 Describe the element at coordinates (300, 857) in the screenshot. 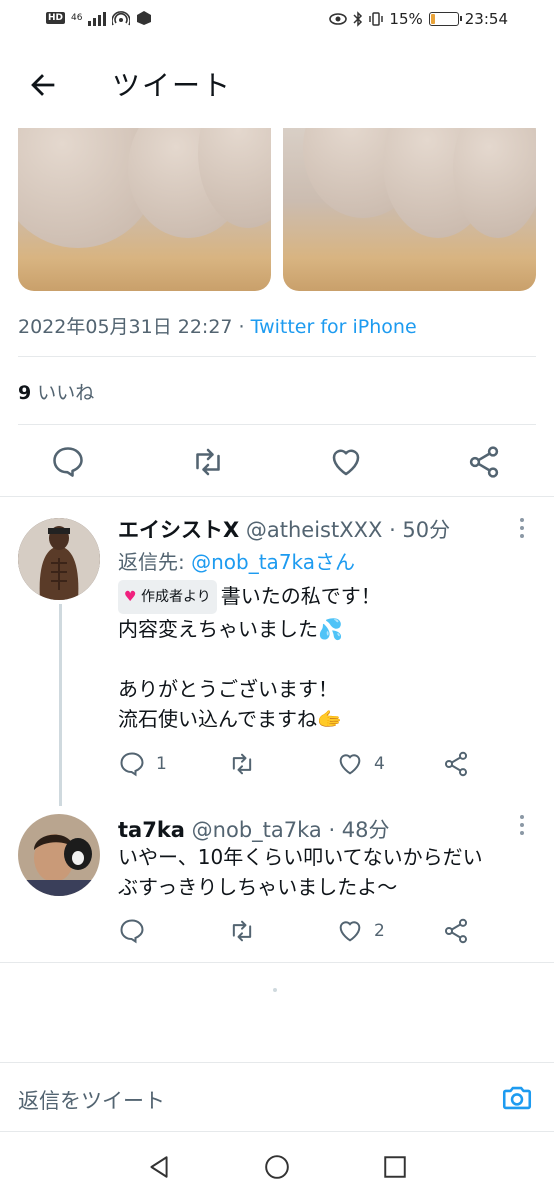

I see `reply-text-line: いやー、10年くらい叩いてないからだい` at that location.